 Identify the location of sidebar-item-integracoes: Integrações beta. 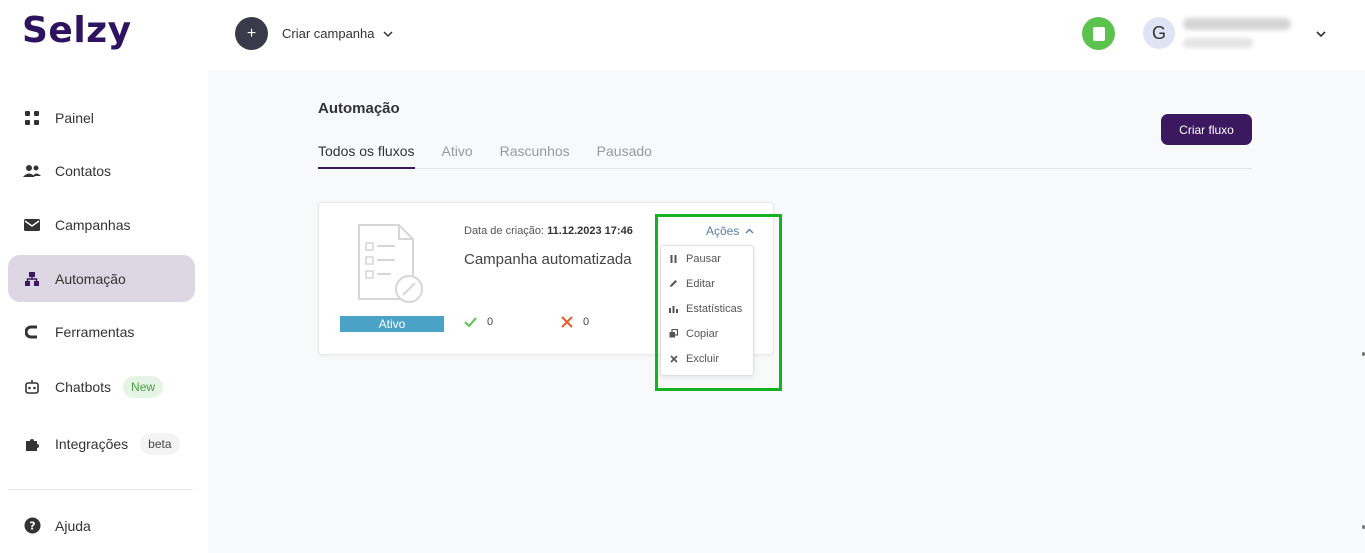
(101, 443).